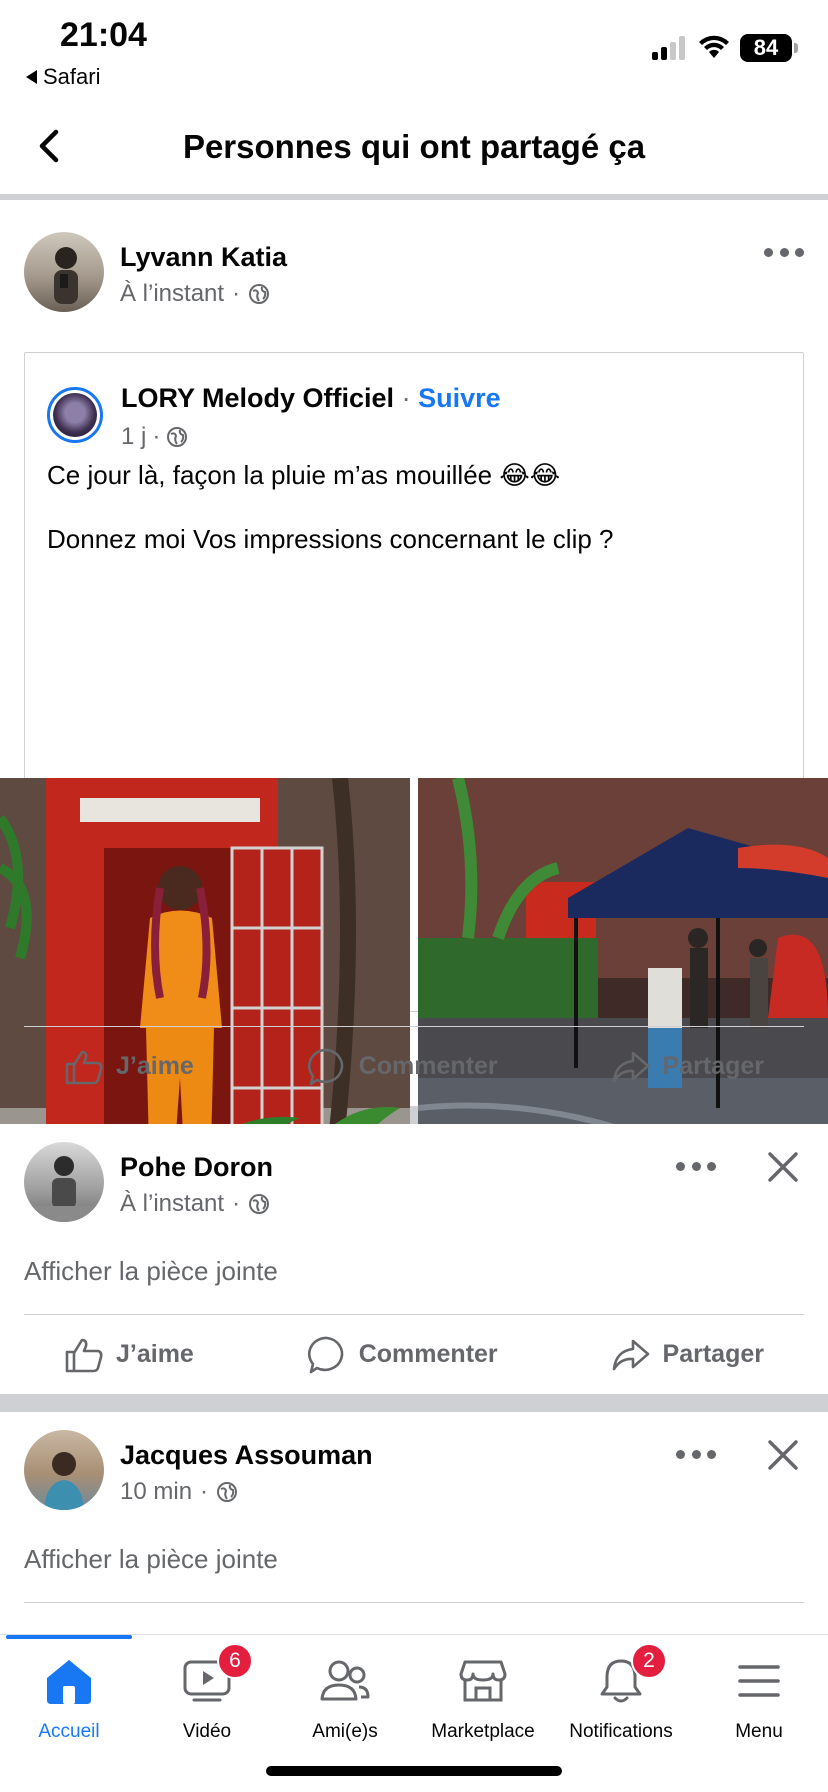 This screenshot has width=828, height=1792. I want to click on post-time: 10 min, so click(156, 1491).